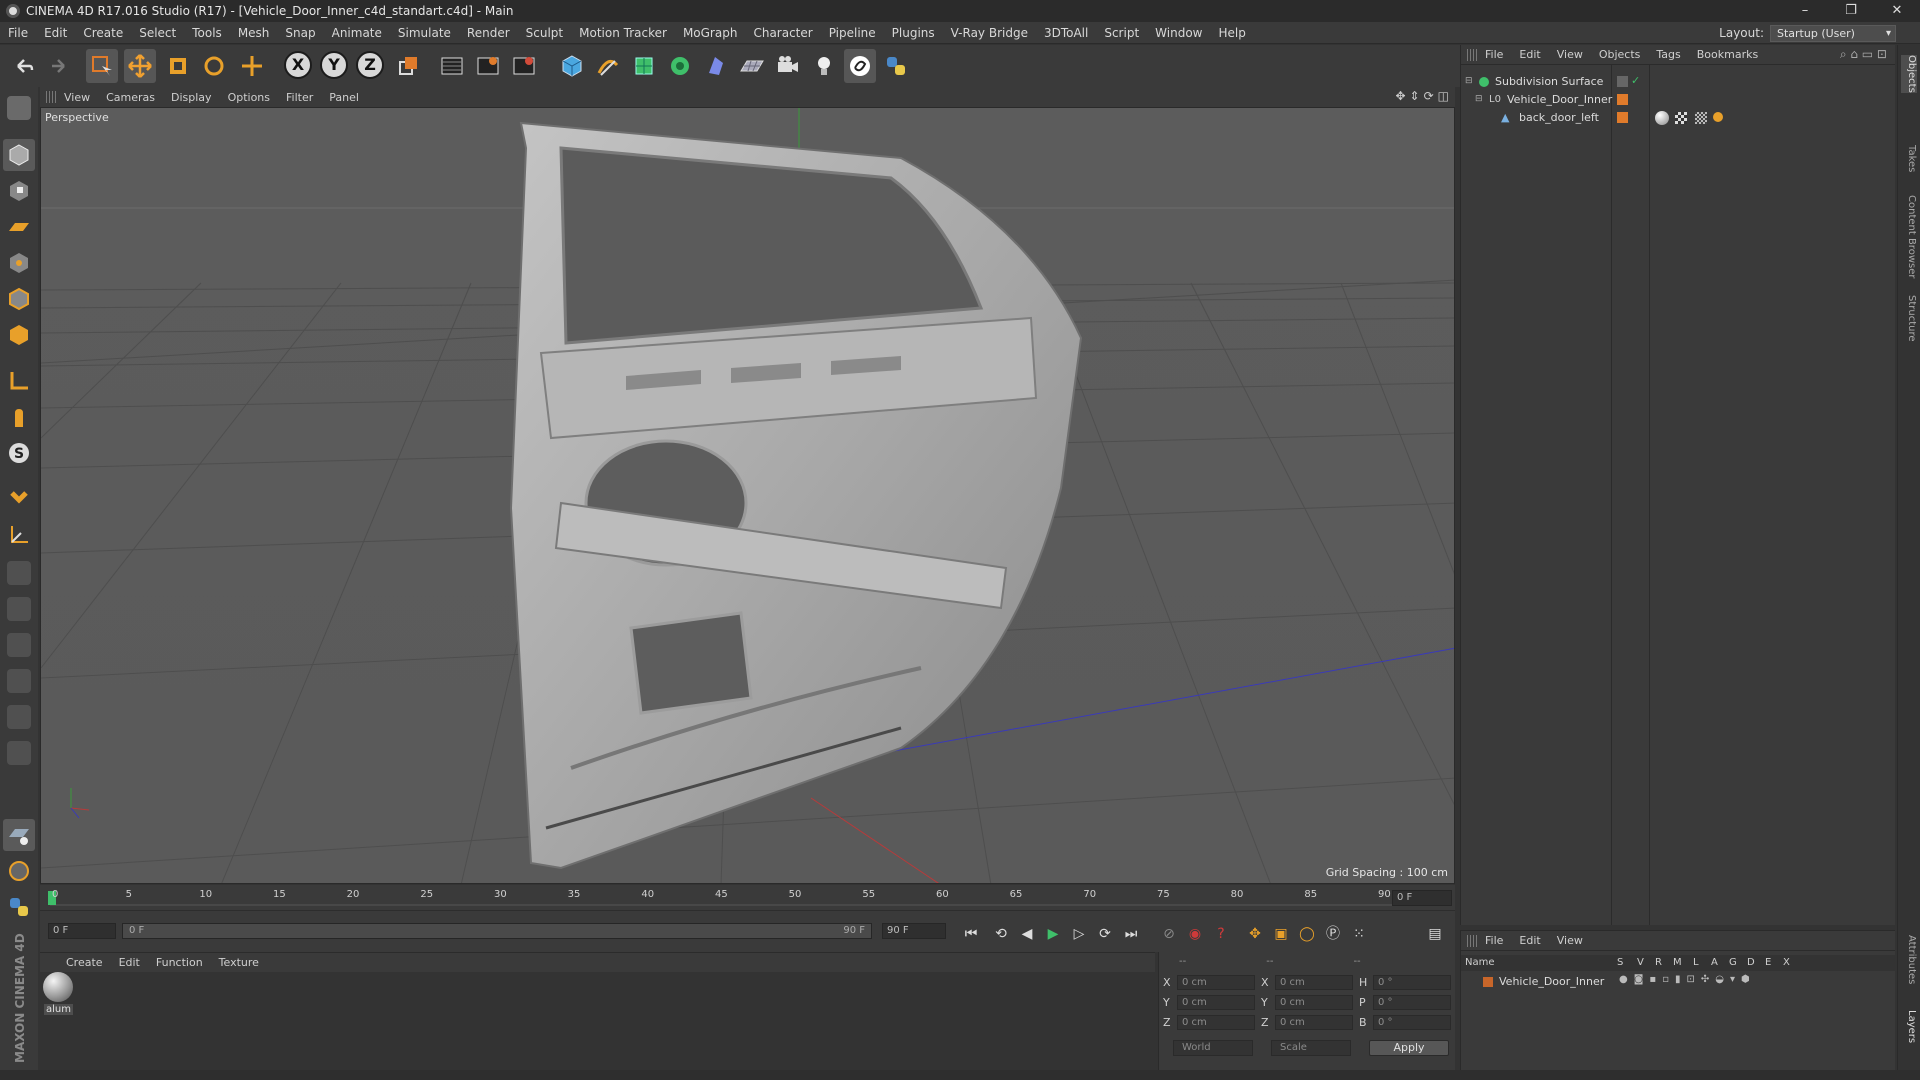  Describe the element at coordinates (1701, 118) in the screenshot. I see `texture-tag-icon` at that location.